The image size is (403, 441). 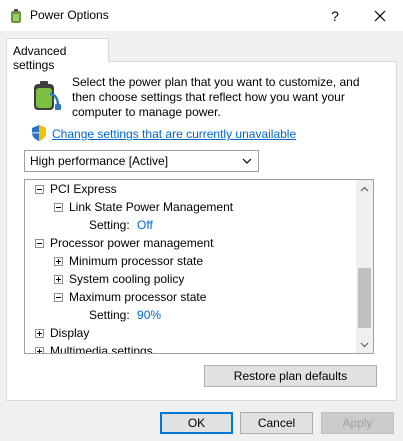 I want to click on tree-item-label: Link State Power Management, so click(x=151, y=207).